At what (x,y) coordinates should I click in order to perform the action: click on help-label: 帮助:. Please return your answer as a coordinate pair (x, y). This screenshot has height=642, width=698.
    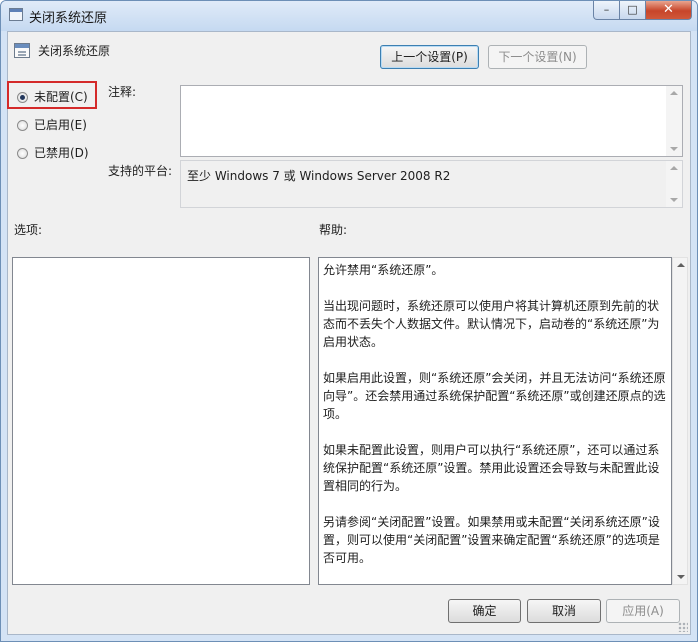
    Looking at the image, I should click on (333, 230).